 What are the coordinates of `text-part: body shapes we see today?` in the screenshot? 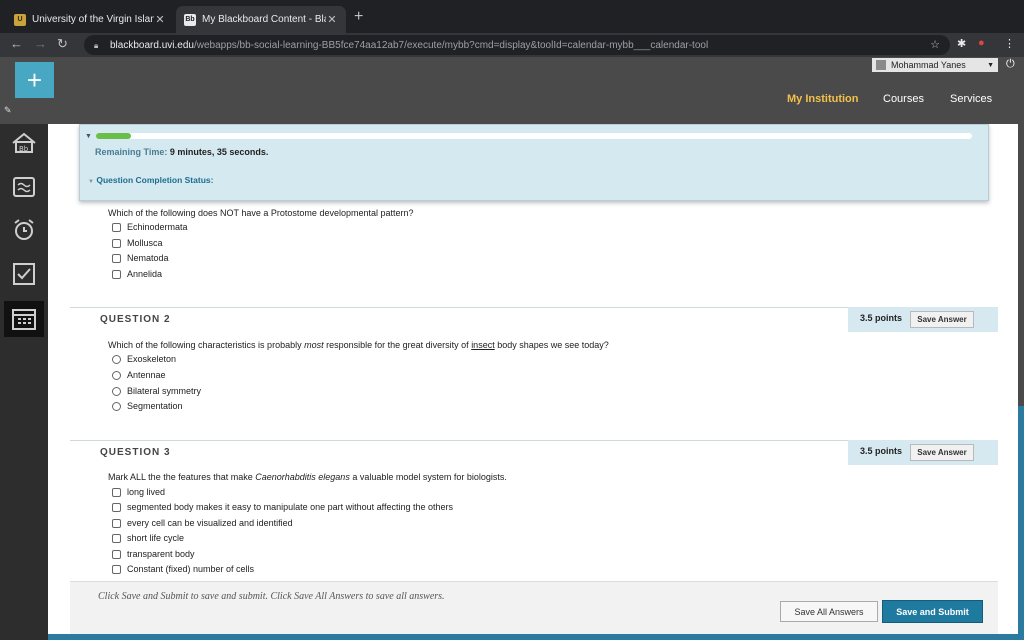 It's located at (551, 345).